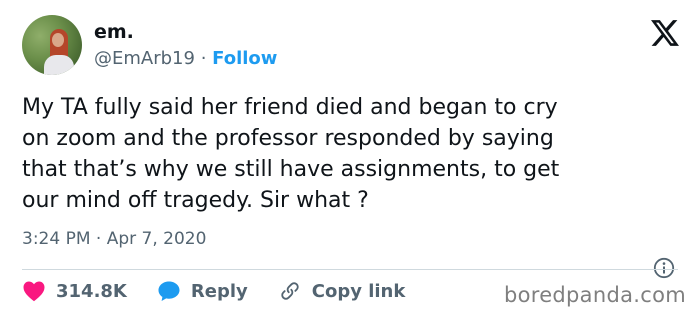  Describe the element at coordinates (195, 200) in the screenshot. I see `tweet-text-line: our mind off tragedy. Sir what ?` at that location.